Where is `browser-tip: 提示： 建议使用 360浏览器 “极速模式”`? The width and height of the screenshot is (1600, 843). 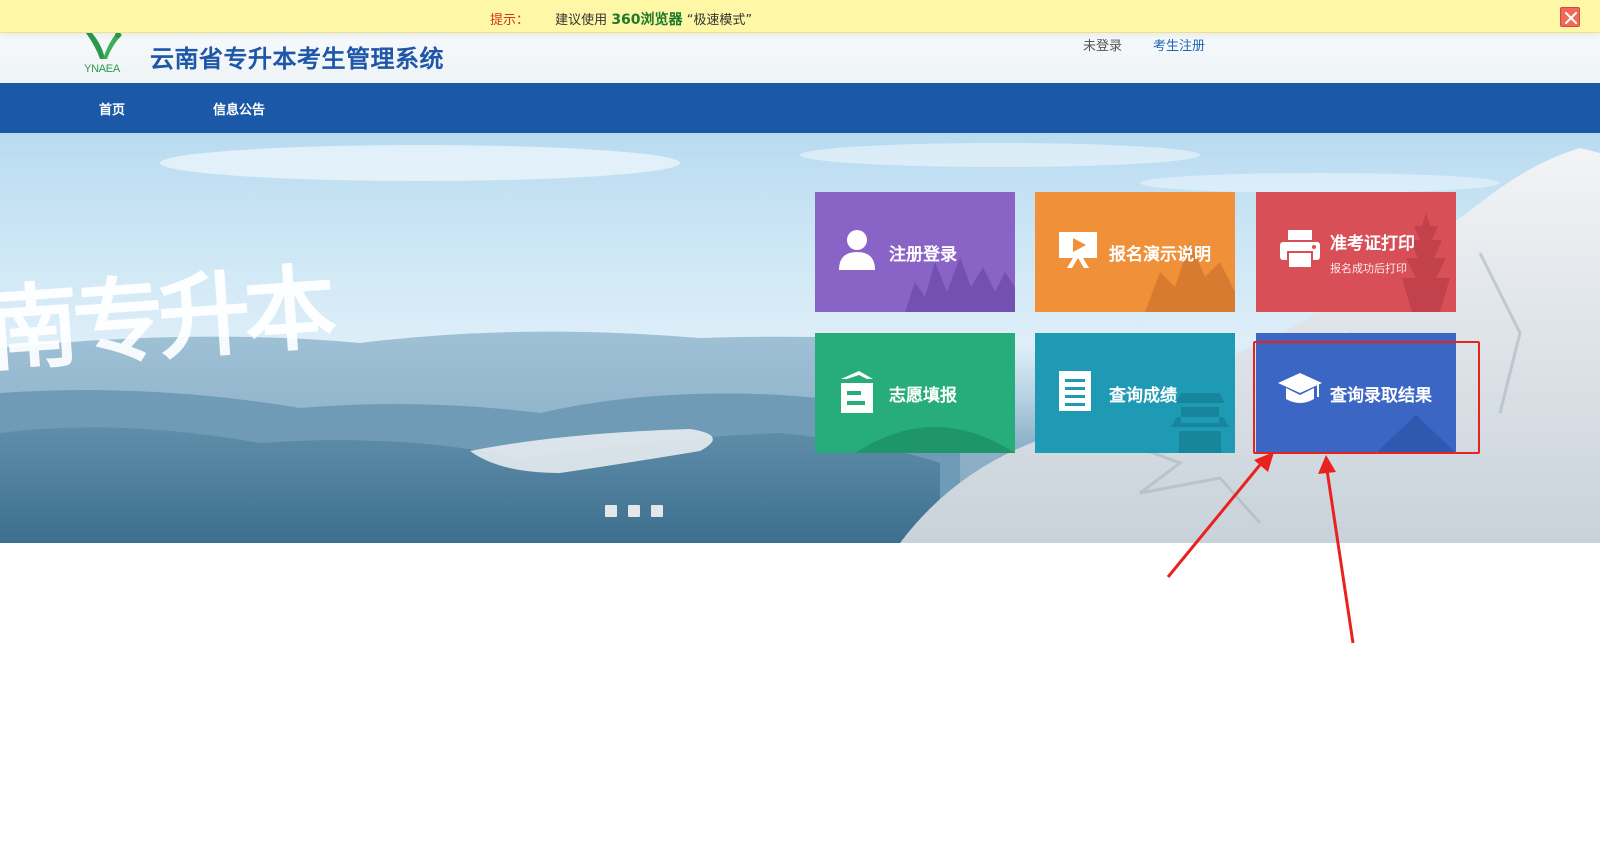
browser-tip: 提示： 建议使用 360浏览器 “极速模式” is located at coordinates (621, 19).